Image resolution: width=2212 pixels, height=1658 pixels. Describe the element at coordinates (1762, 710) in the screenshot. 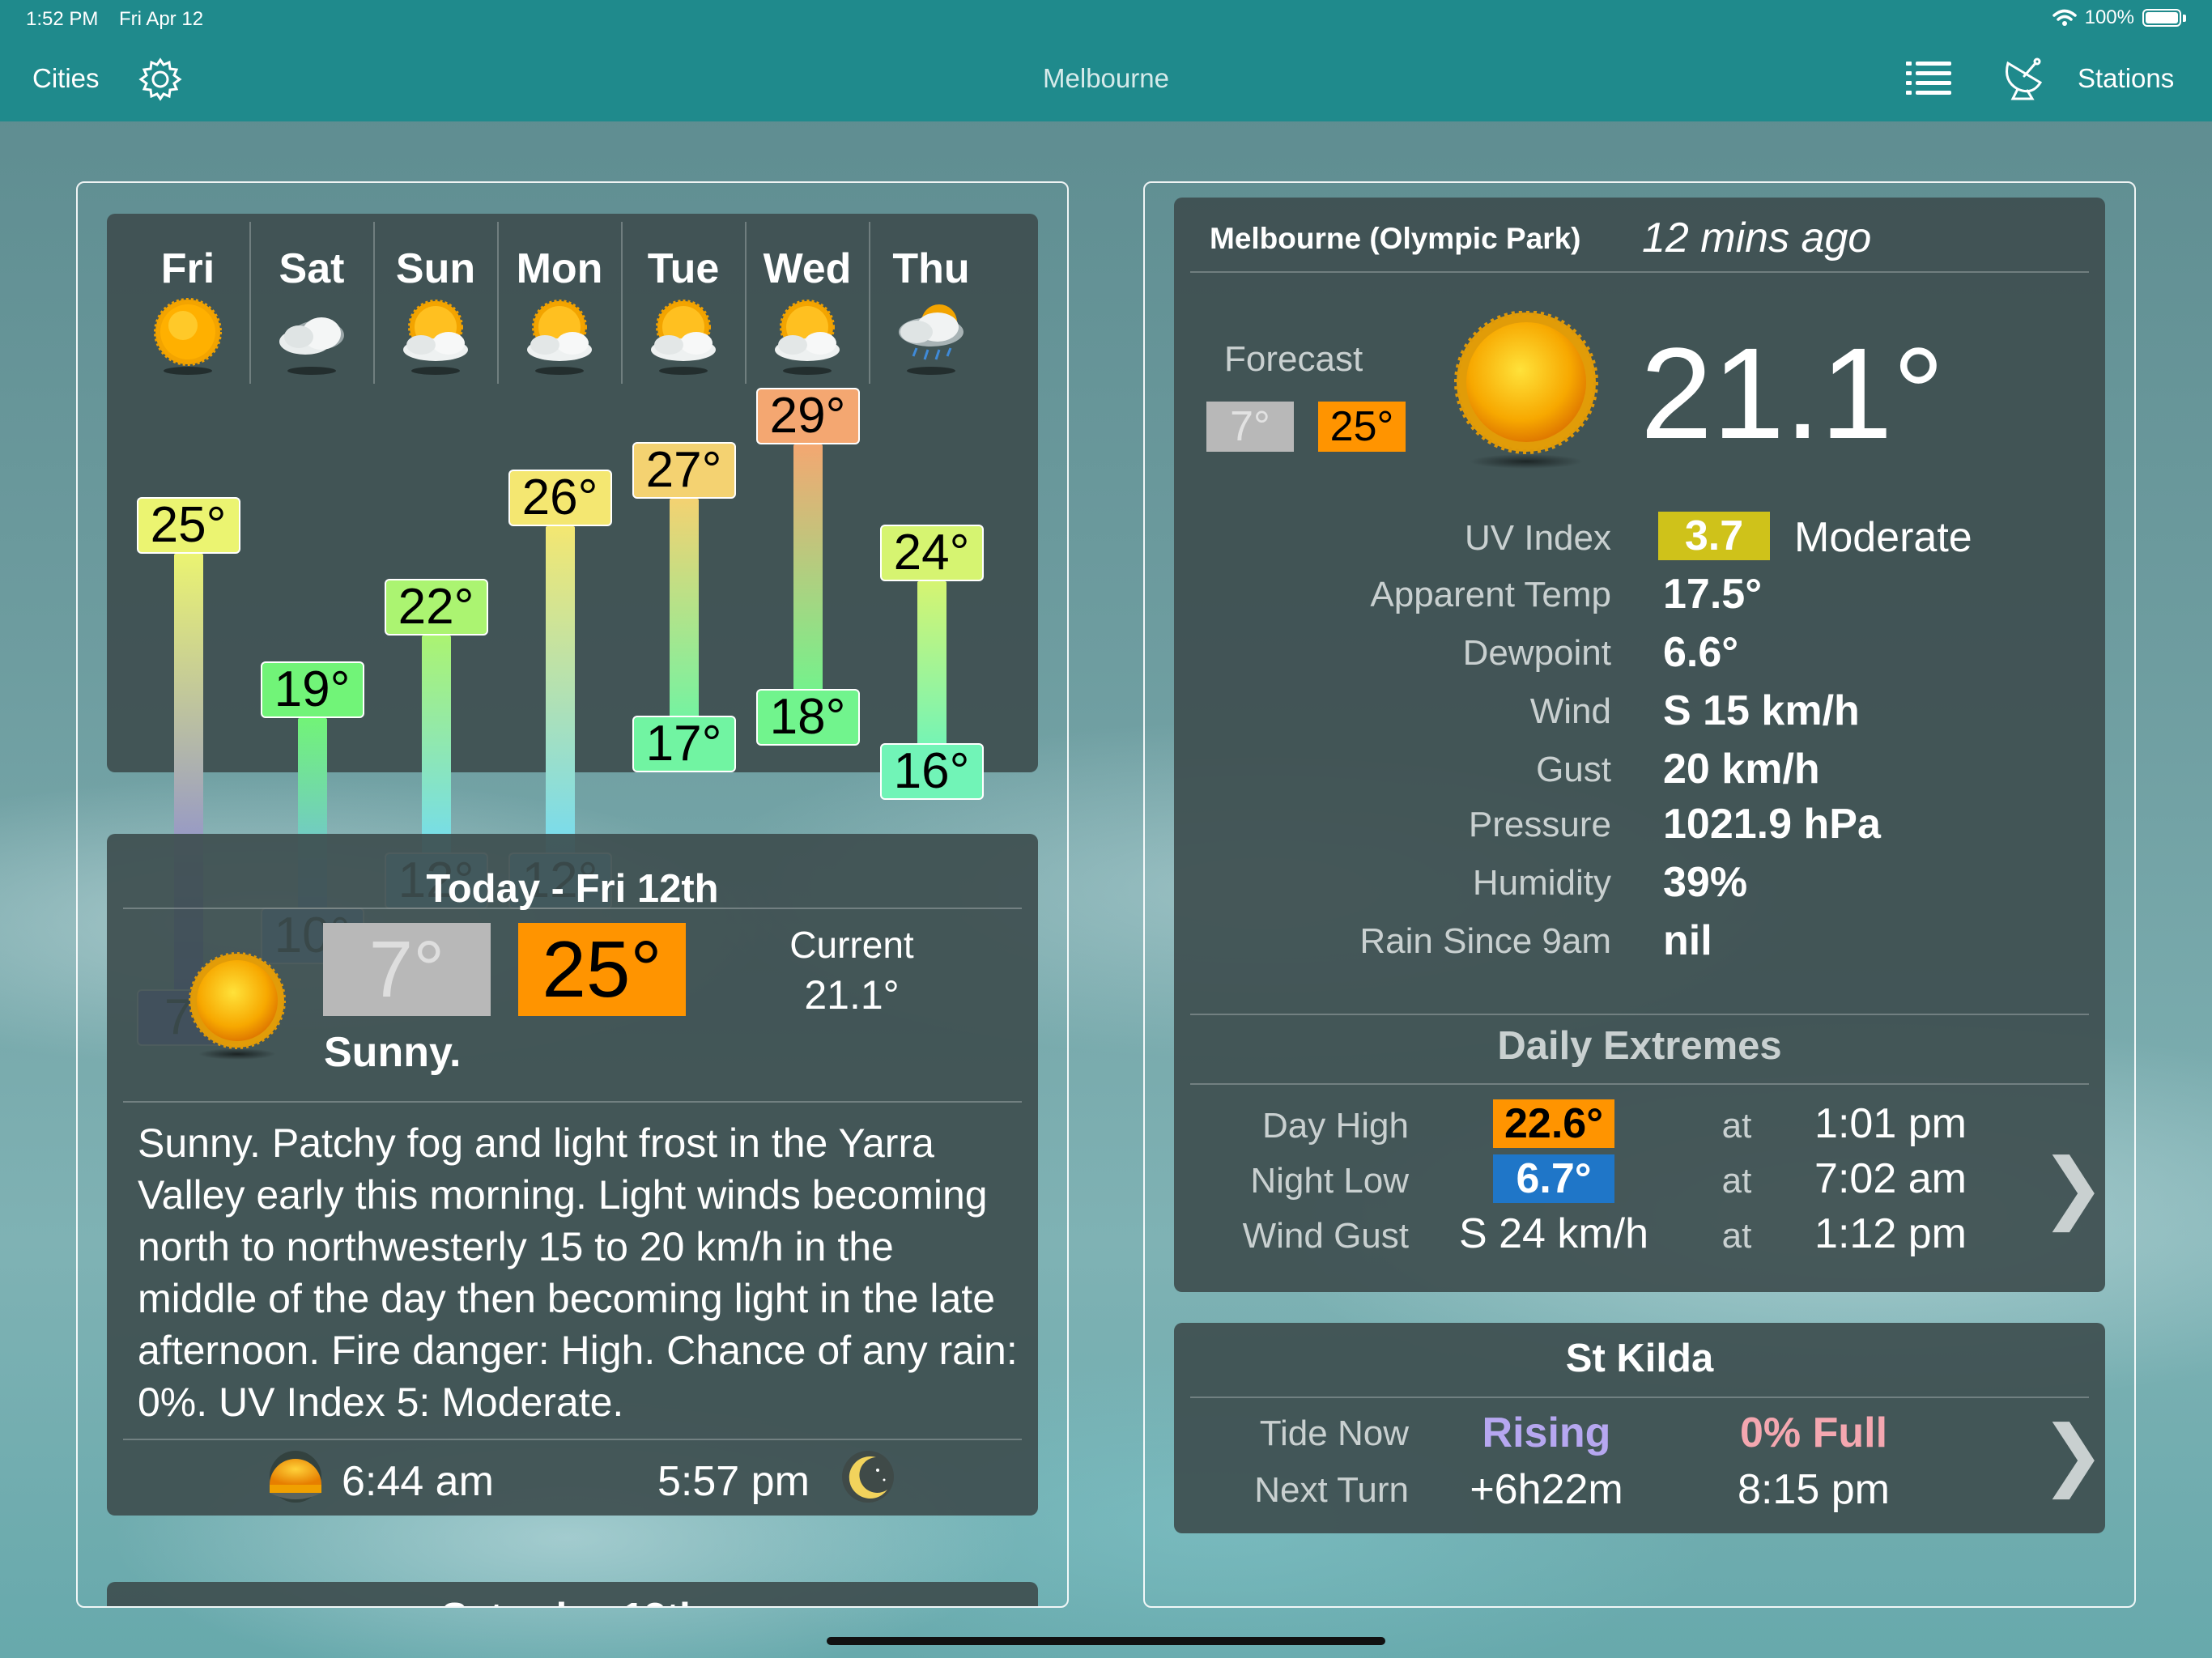

I see `obs-value: S 15 km/h` at that location.